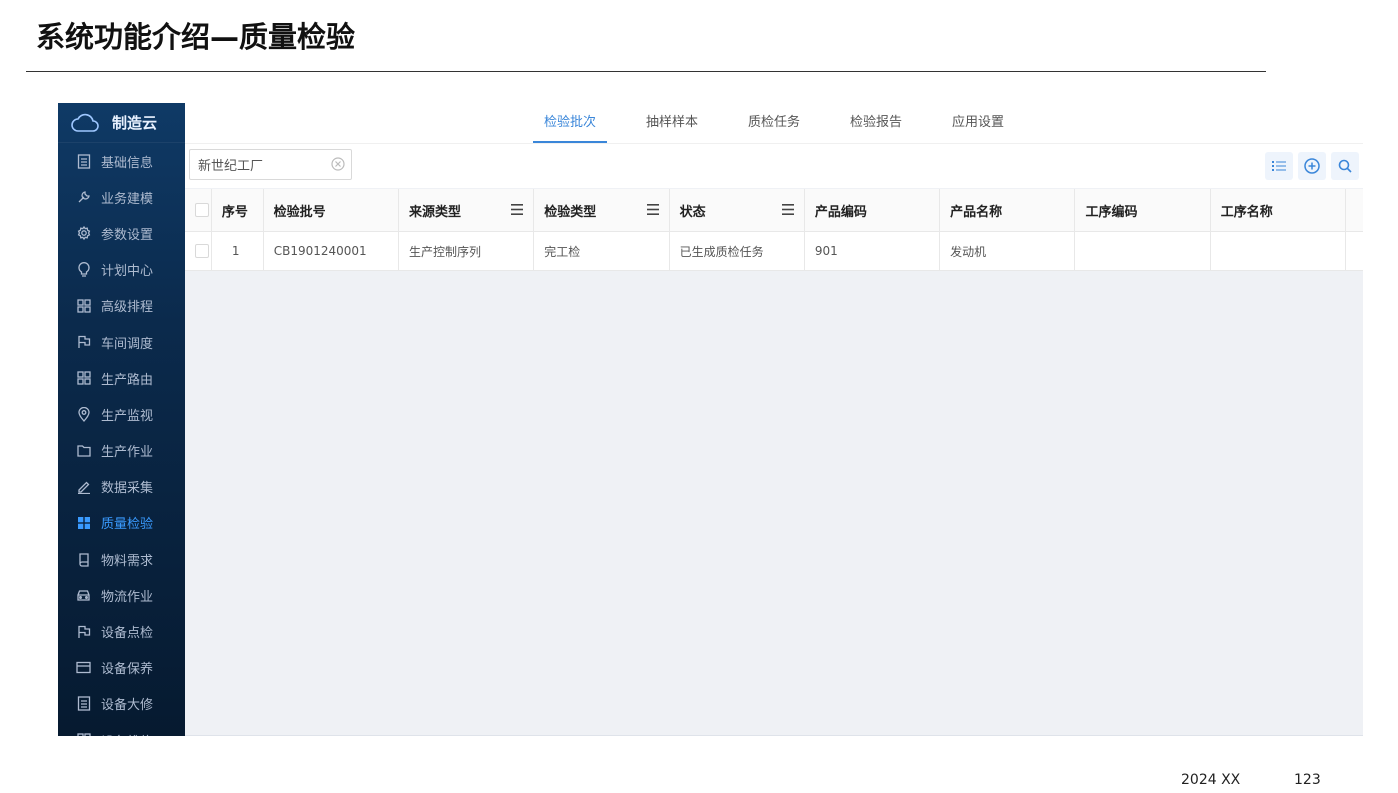 The image size is (1398, 793). Describe the element at coordinates (83, 595) in the screenshot. I see `car-icon` at that location.